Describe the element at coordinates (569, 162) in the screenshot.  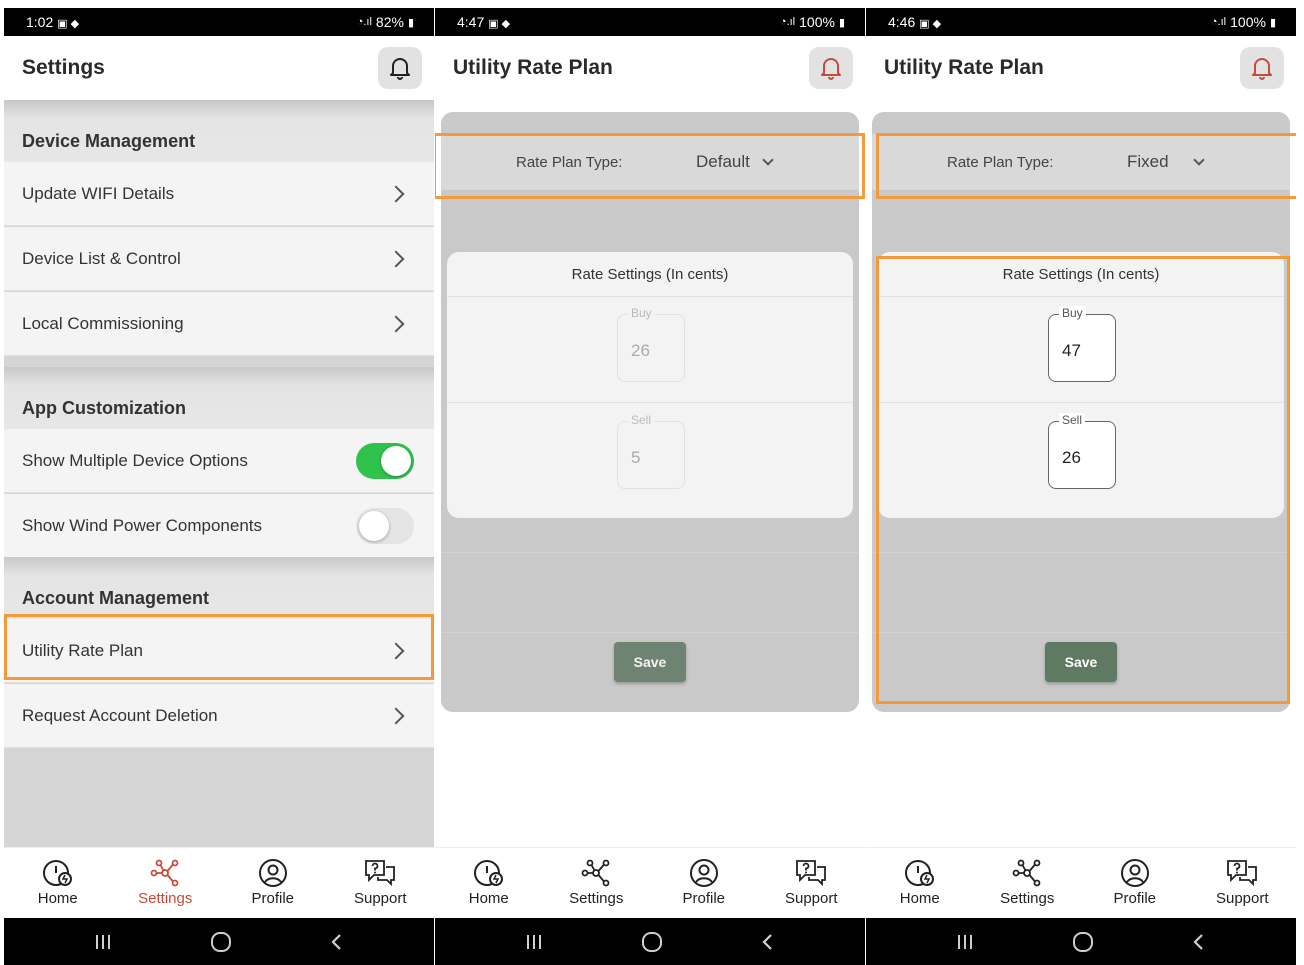
I see `rate-plan-type-label: Rate Plan Type:` at that location.